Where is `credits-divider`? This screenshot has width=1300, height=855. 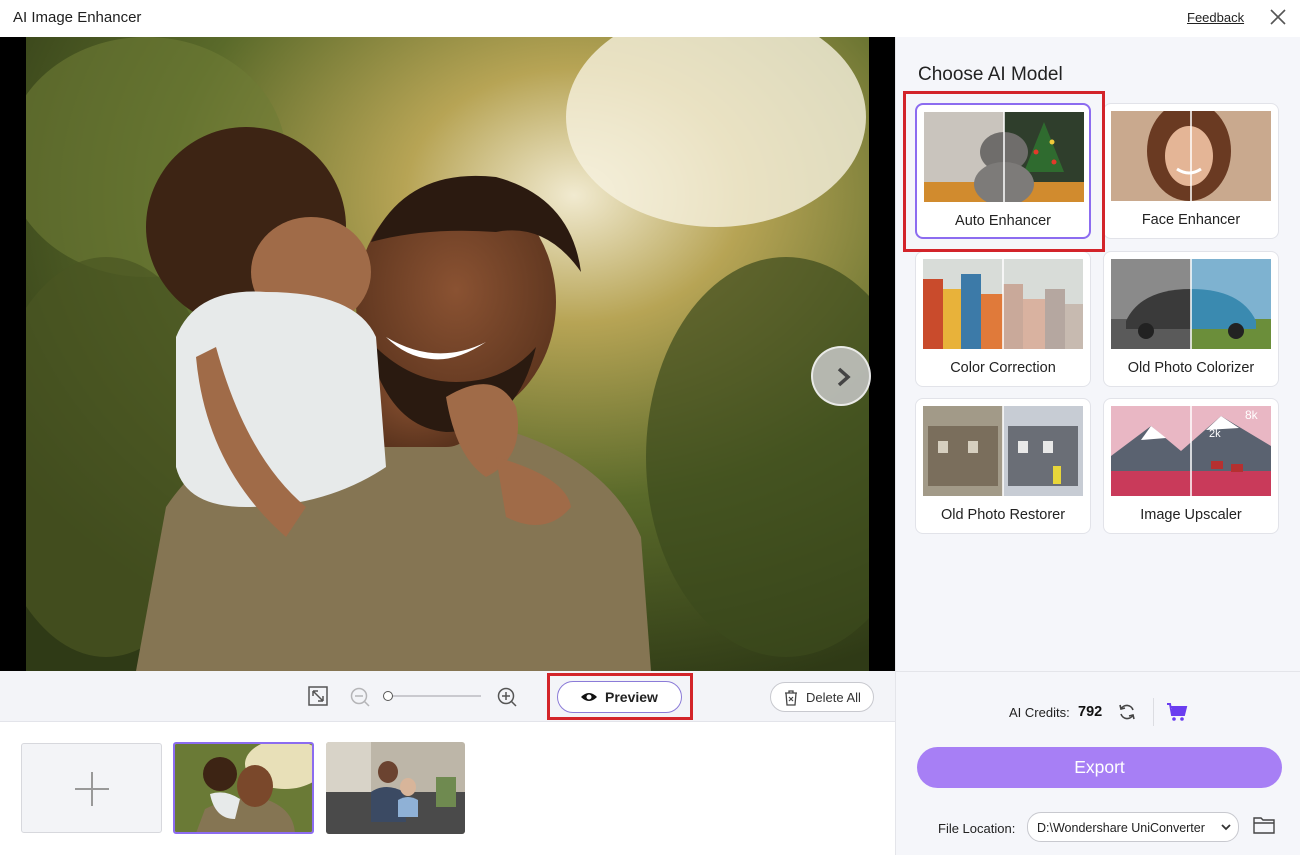 credits-divider is located at coordinates (1153, 712).